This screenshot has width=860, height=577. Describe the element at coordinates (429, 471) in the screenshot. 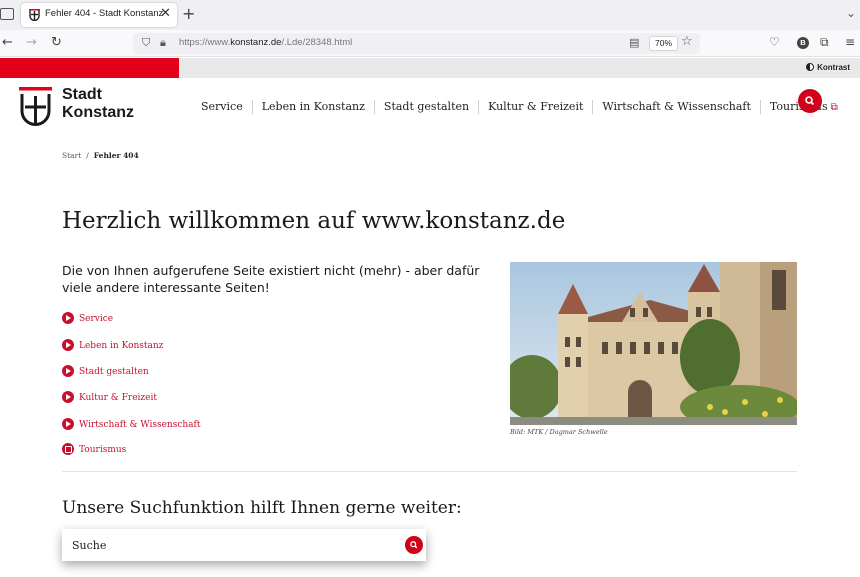

I see `section-divider` at that location.